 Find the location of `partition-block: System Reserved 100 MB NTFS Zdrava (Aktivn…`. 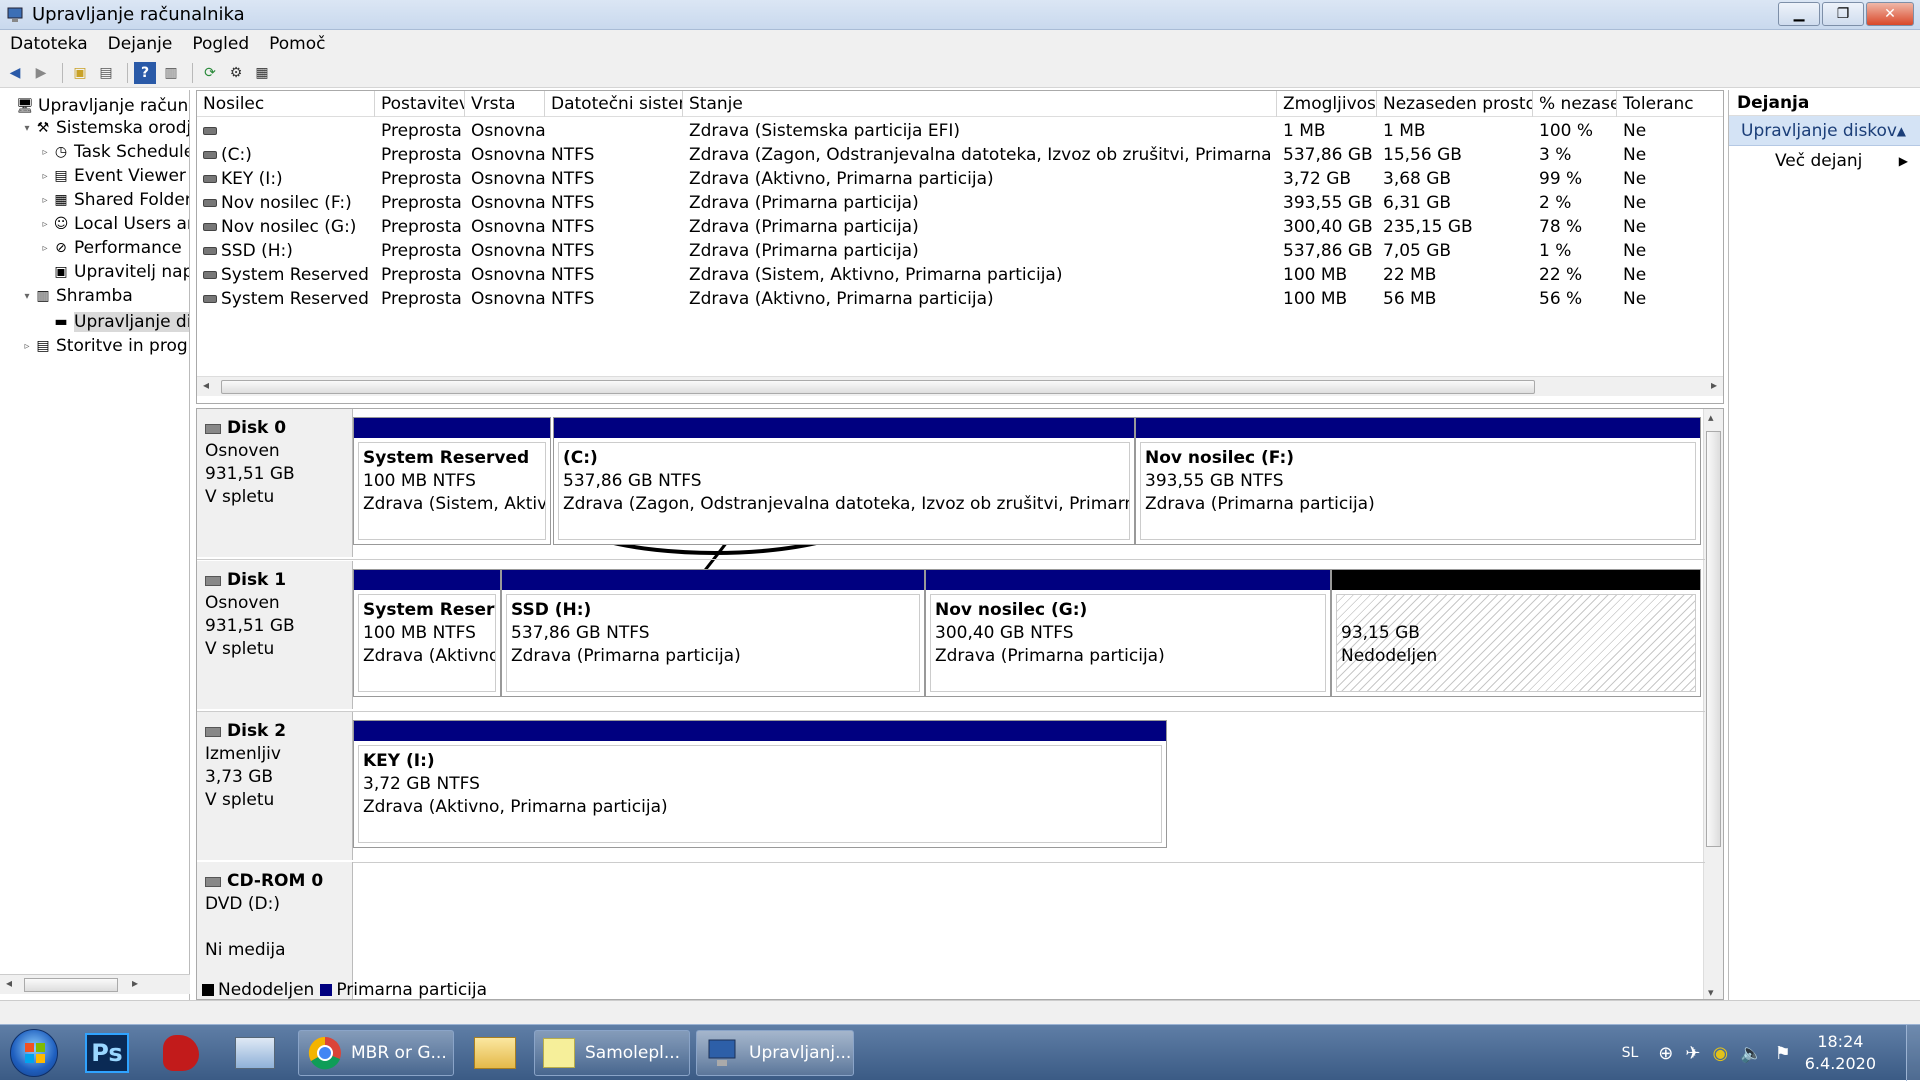

partition-block: System Reserved 100 MB NTFS Zdrava (Aktivn… is located at coordinates (427, 633).